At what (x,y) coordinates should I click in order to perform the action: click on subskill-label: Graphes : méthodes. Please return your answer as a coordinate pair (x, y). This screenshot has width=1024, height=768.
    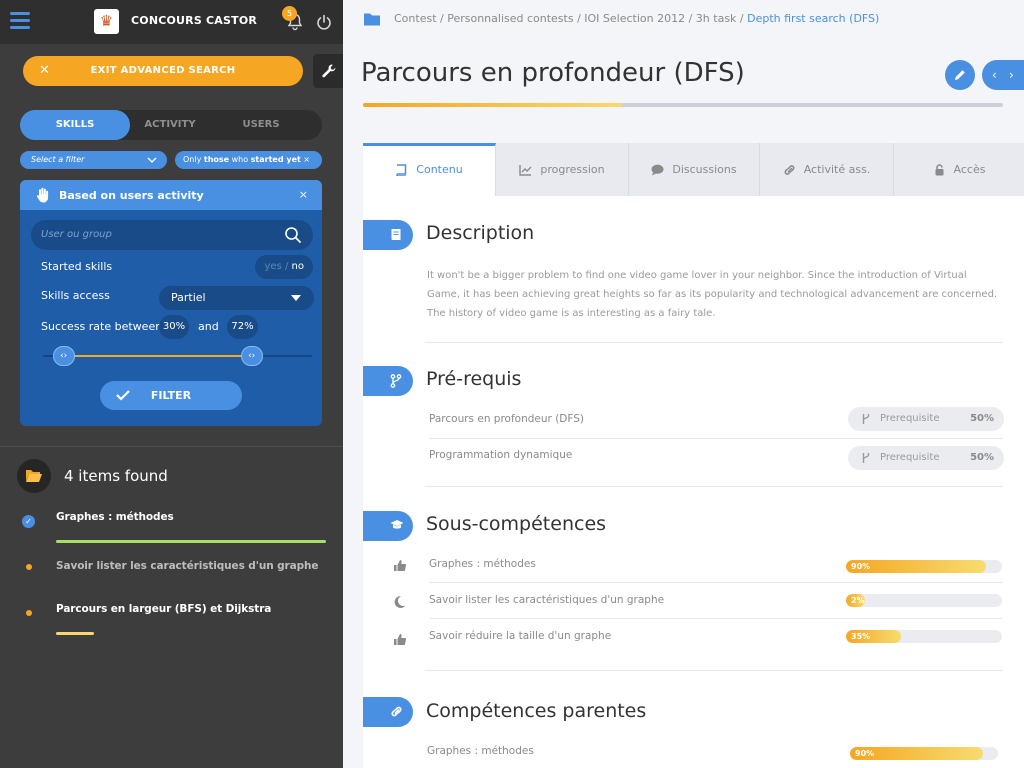
    Looking at the image, I should click on (482, 564).